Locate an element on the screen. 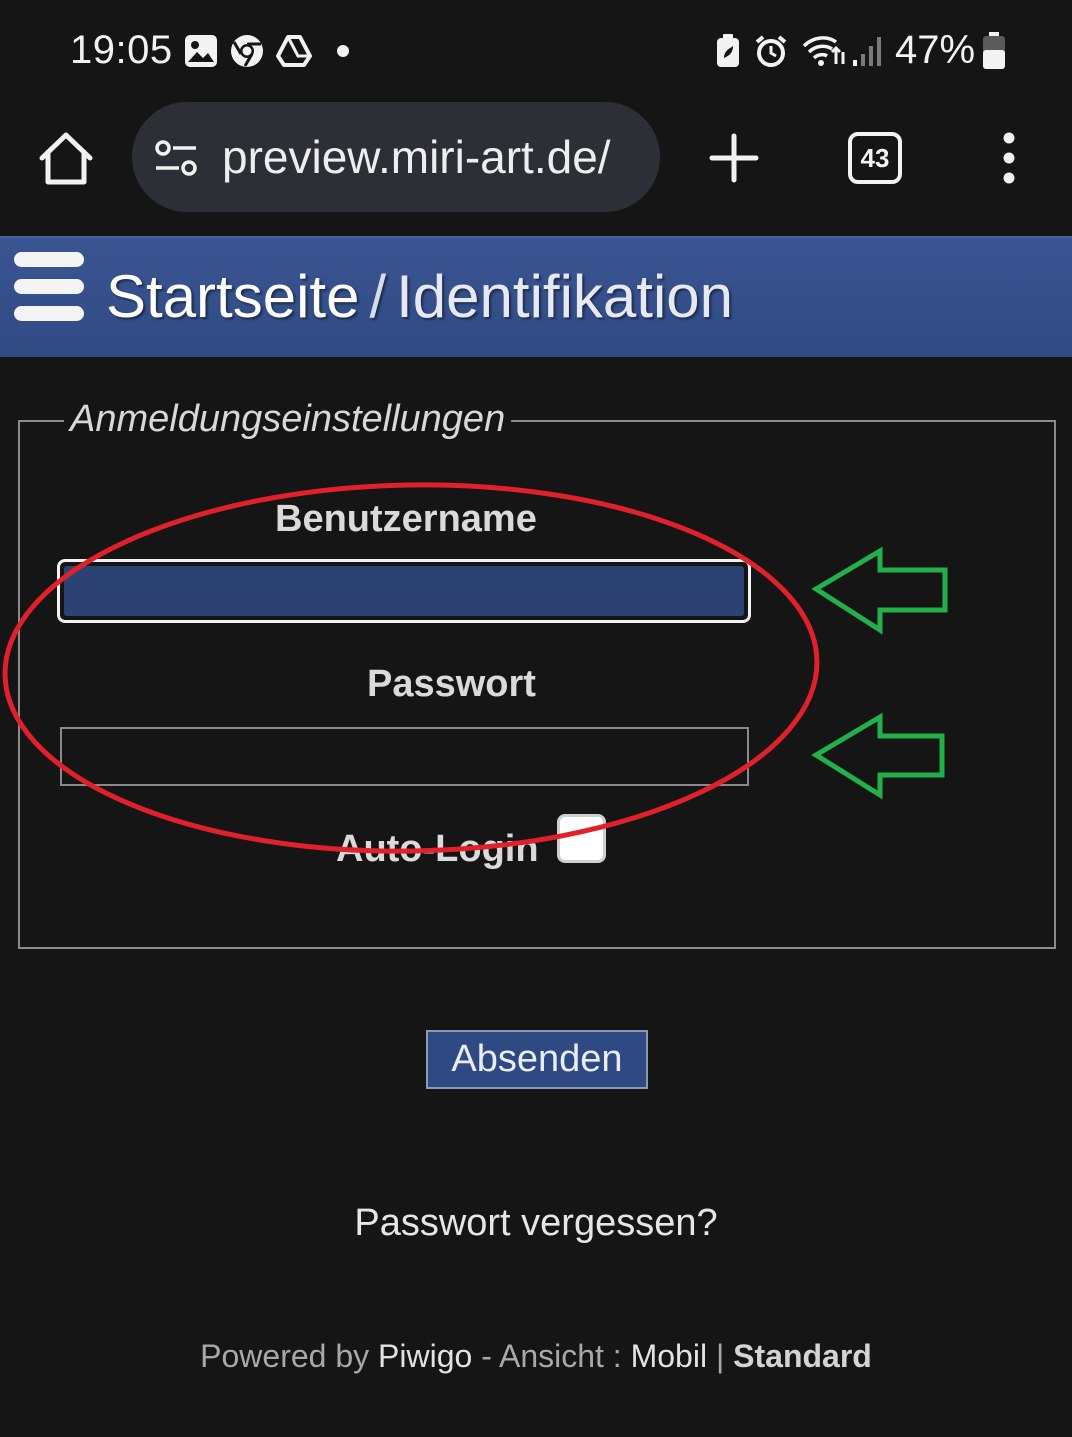 The image size is (1072, 1437). chrome-icon is located at coordinates (247, 51).